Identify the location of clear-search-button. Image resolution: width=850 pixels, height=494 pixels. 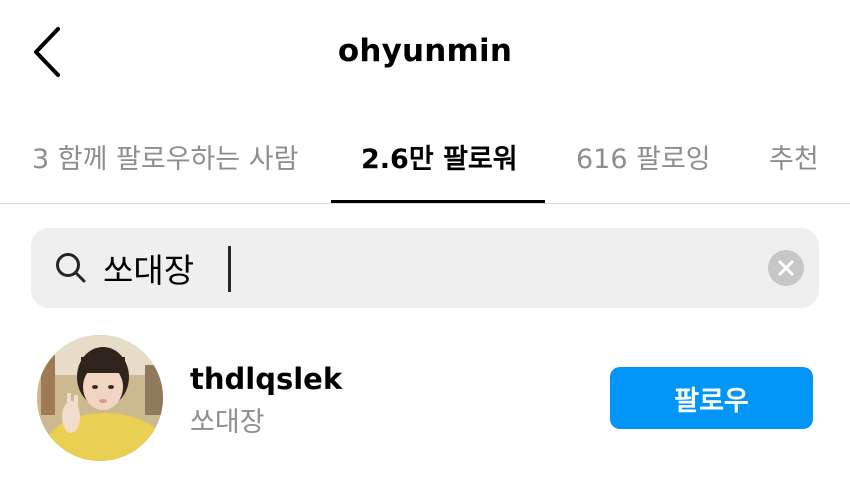
(786, 268).